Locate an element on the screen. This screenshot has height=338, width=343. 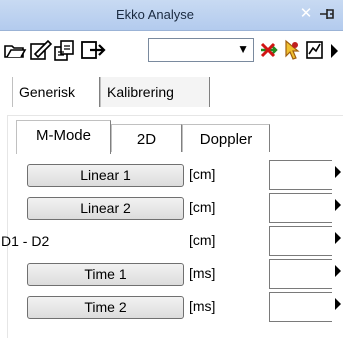
tab-m-mode: M-Mode is located at coordinates (63, 137).